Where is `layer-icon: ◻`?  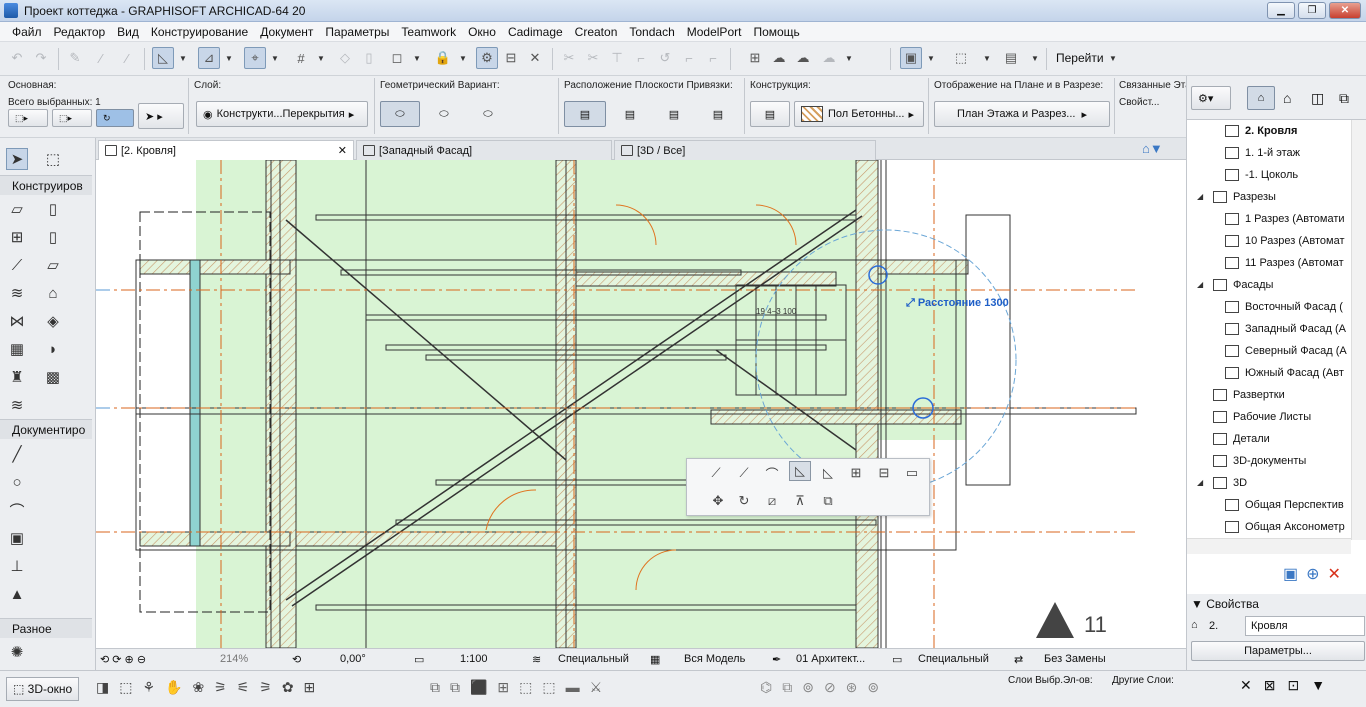 layer-icon: ◻ is located at coordinates (397, 58).